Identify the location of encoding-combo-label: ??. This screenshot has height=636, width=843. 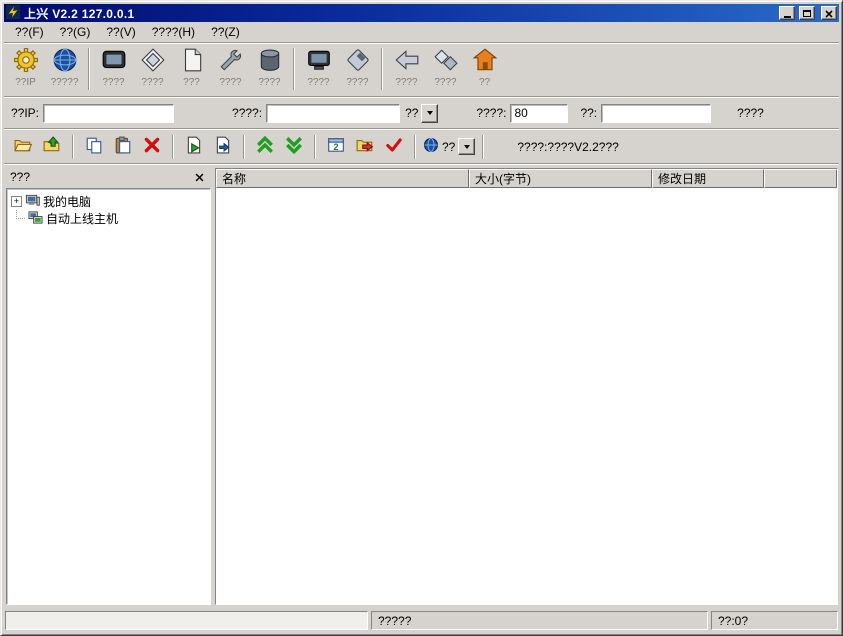
(449, 146).